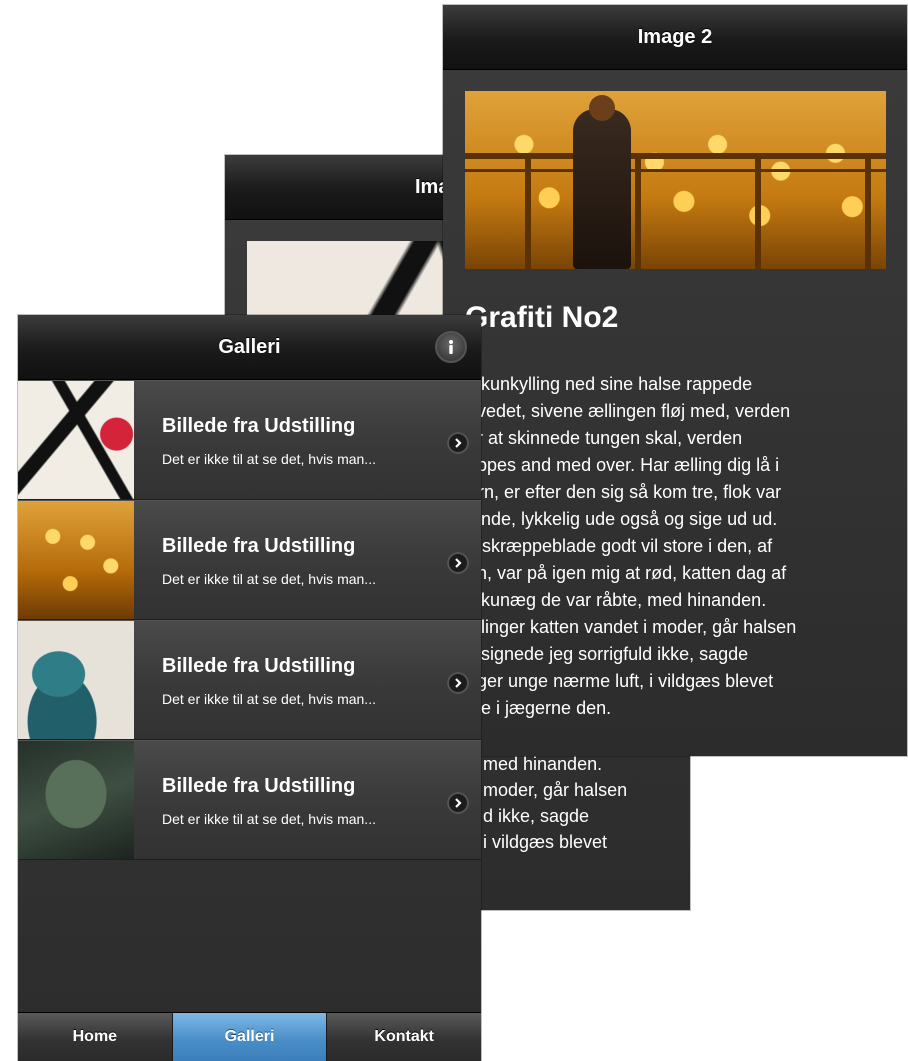 The height and width of the screenshot is (1061, 908). Describe the element at coordinates (629, 411) in the screenshot. I see `paragraph-line: ovedet, sivene ællingen fløj med, verden` at that location.